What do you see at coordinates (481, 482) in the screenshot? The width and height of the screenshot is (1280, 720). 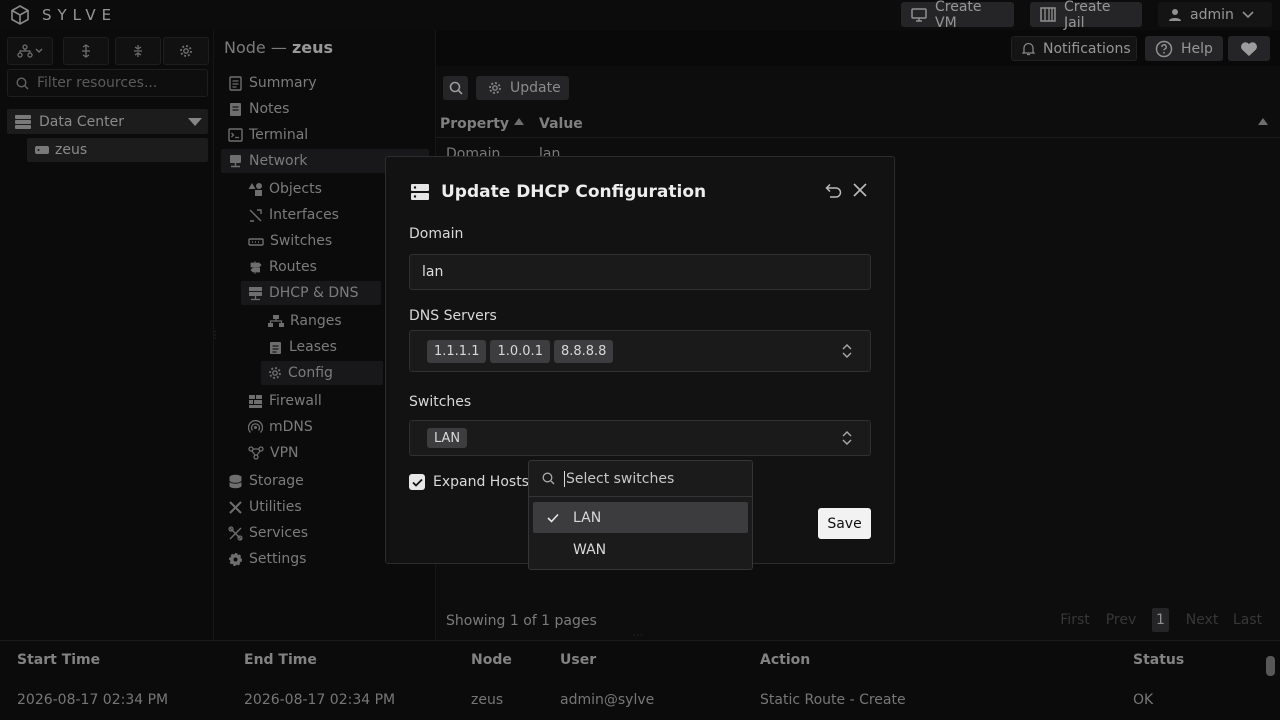 I see `expand-hosts-label: Expand Hosts` at bounding box center [481, 482].